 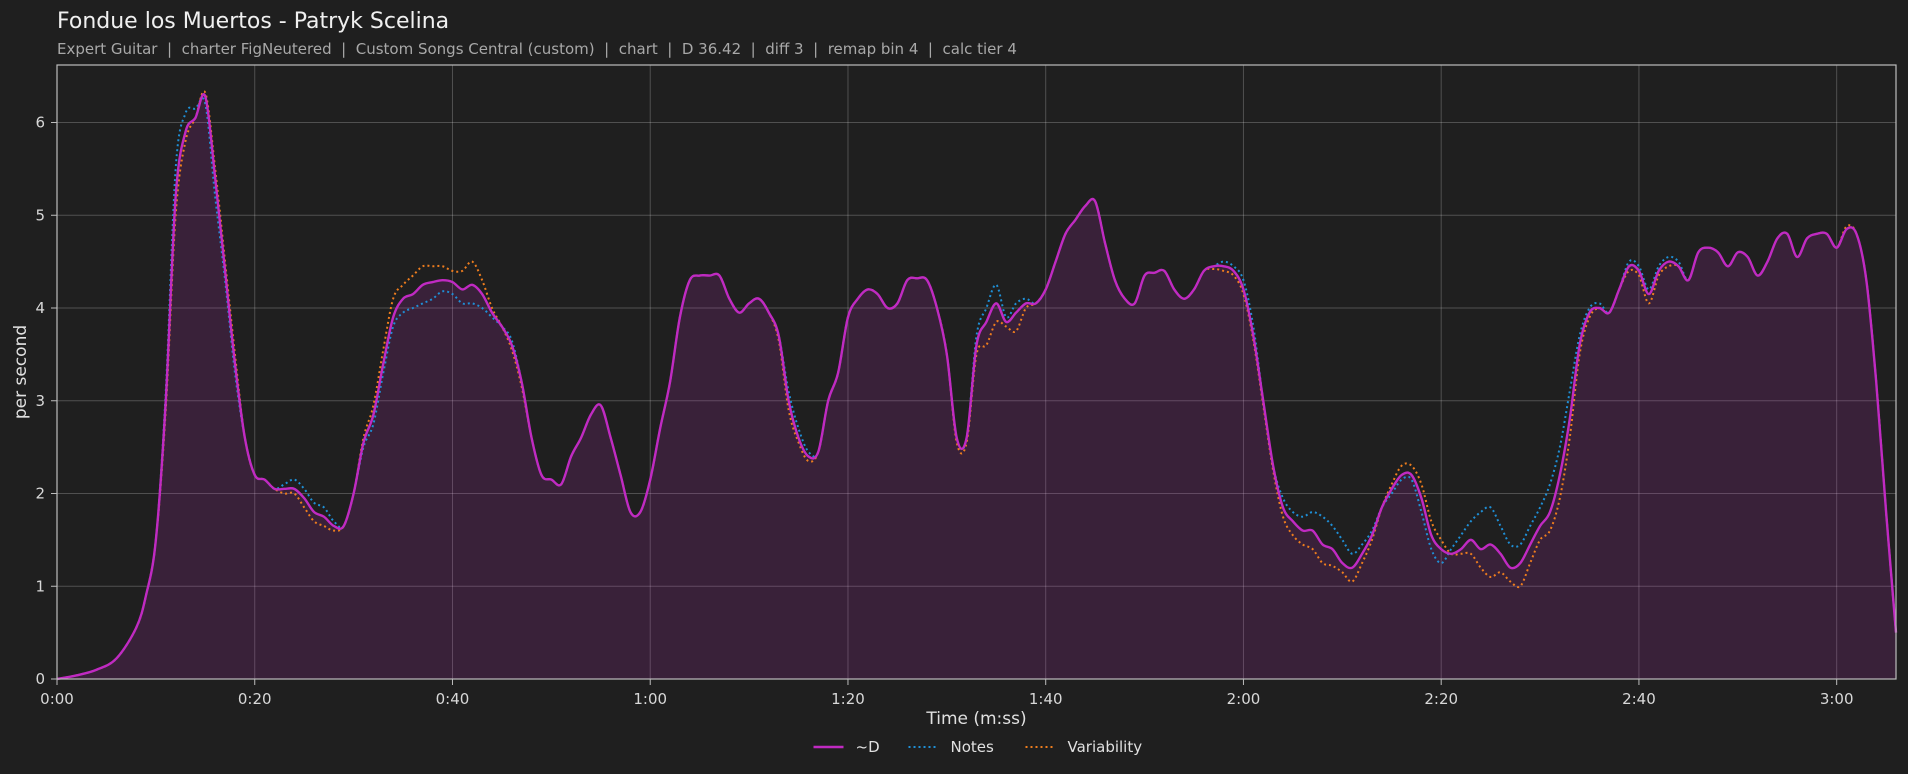 I want to click on legend-item-variability: Variability, so click(x=1084, y=747).